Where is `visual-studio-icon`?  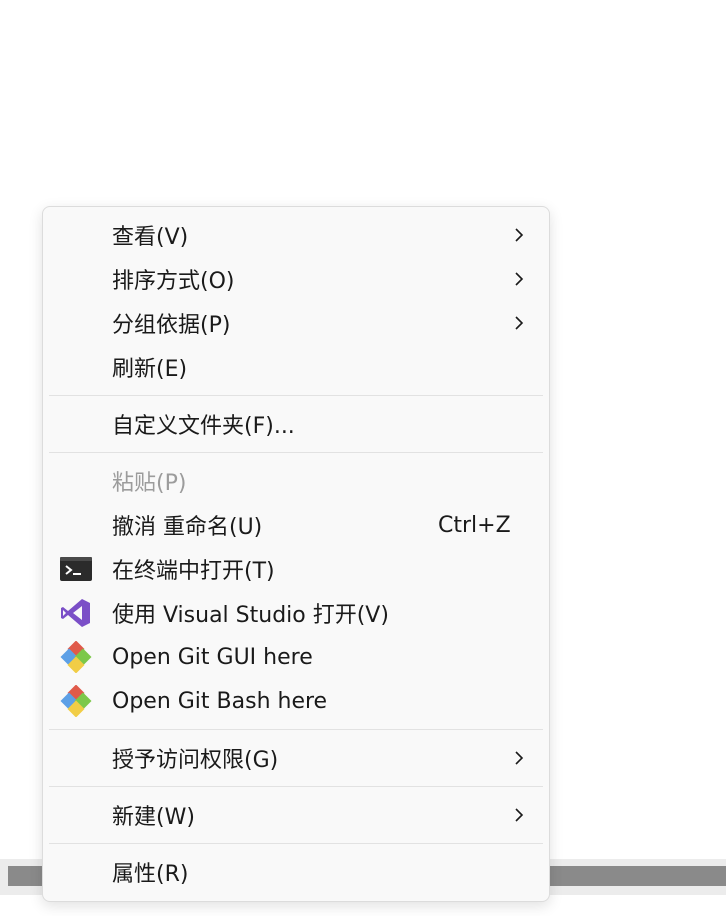 visual-studio-icon is located at coordinates (76, 613).